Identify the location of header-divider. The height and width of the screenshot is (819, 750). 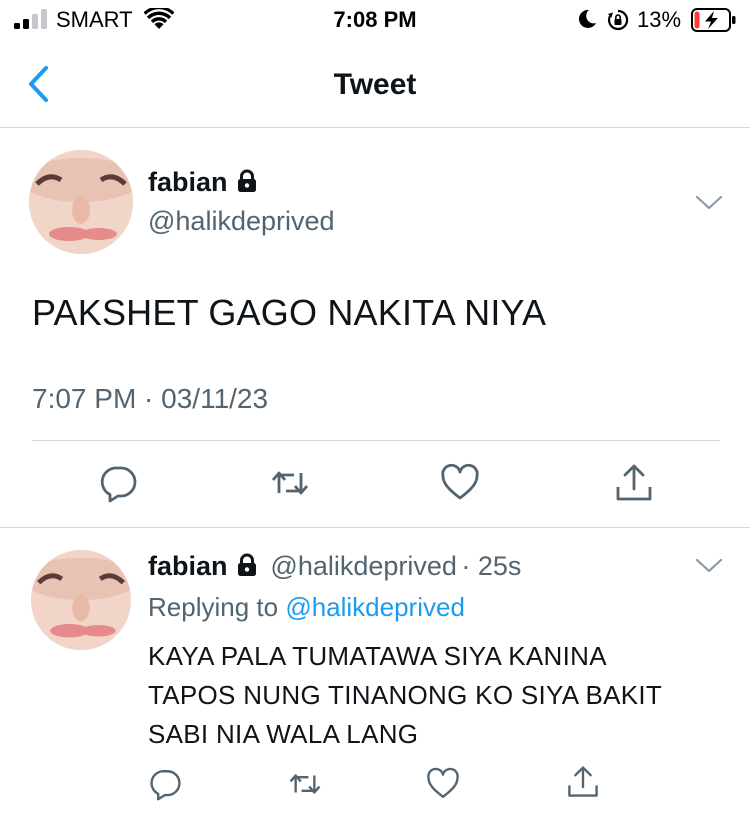
(375, 127).